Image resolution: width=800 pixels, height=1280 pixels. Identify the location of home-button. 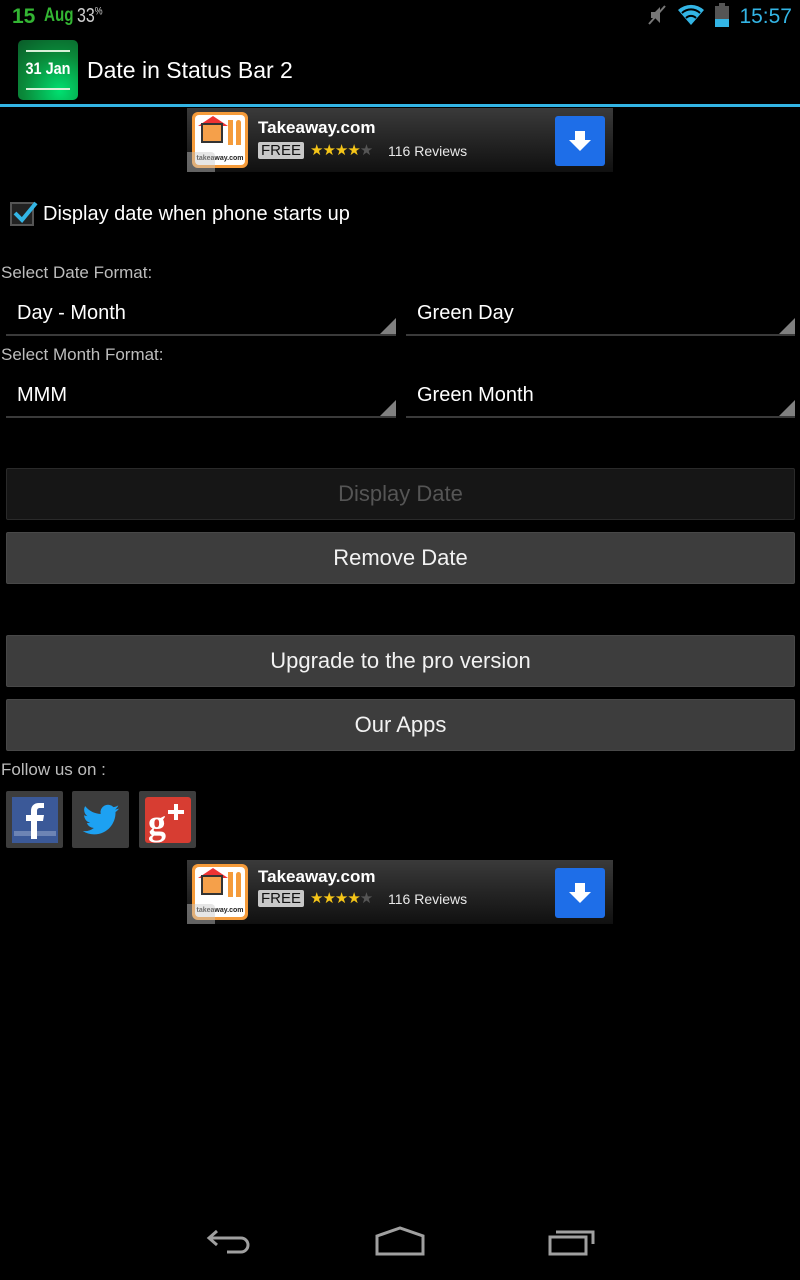
(400, 1243).